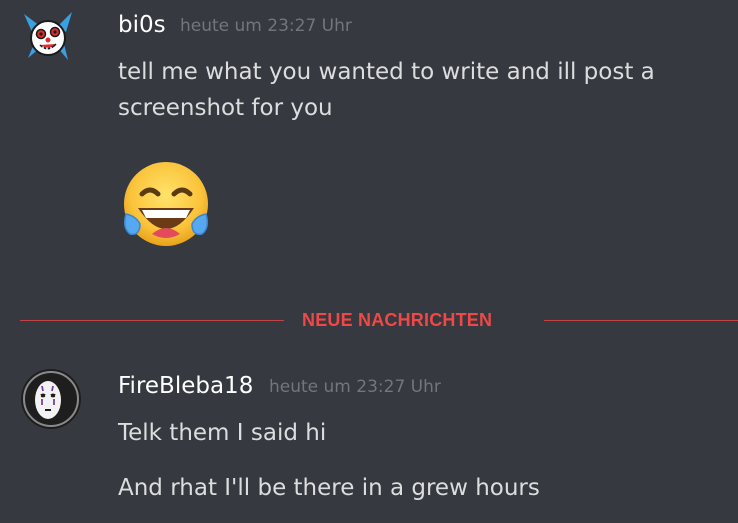 Image resolution: width=738 pixels, height=523 pixels. I want to click on author-name: FireBleba18, so click(185, 386).